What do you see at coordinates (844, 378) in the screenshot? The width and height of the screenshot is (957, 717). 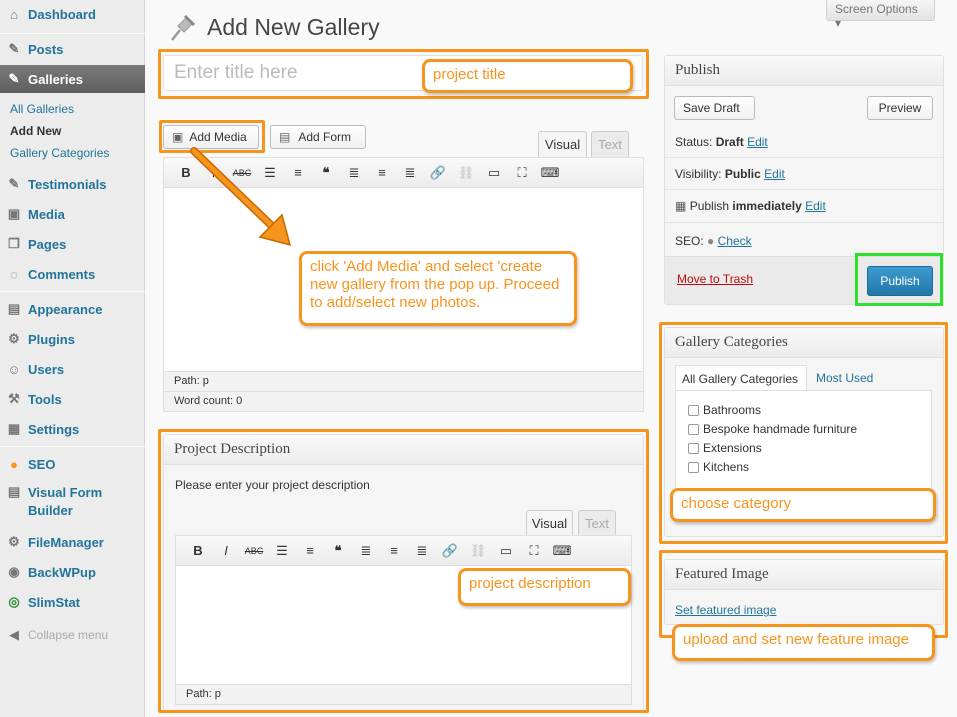 I see `tab-most-used: Most Used` at bounding box center [844, 378].